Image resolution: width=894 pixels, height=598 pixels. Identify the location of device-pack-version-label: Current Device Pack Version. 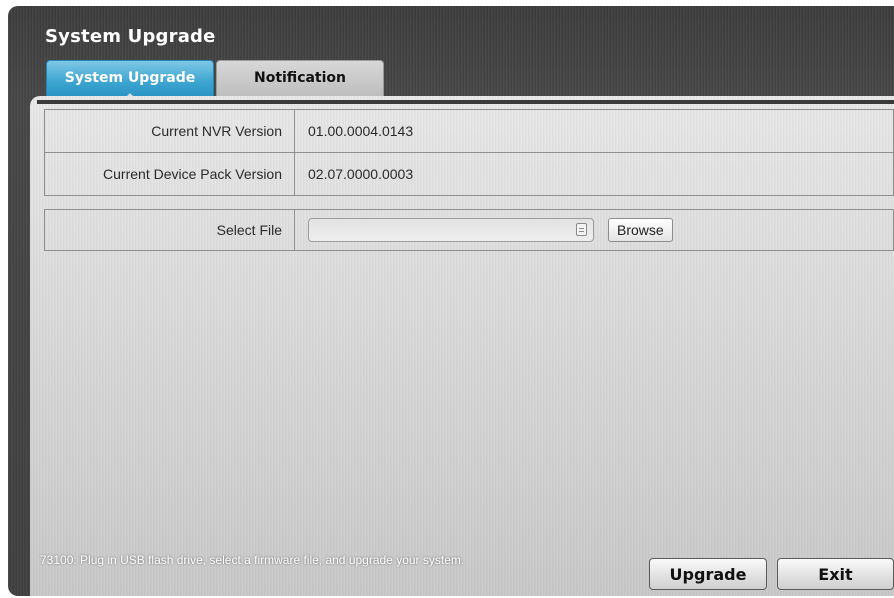
(170, 174).